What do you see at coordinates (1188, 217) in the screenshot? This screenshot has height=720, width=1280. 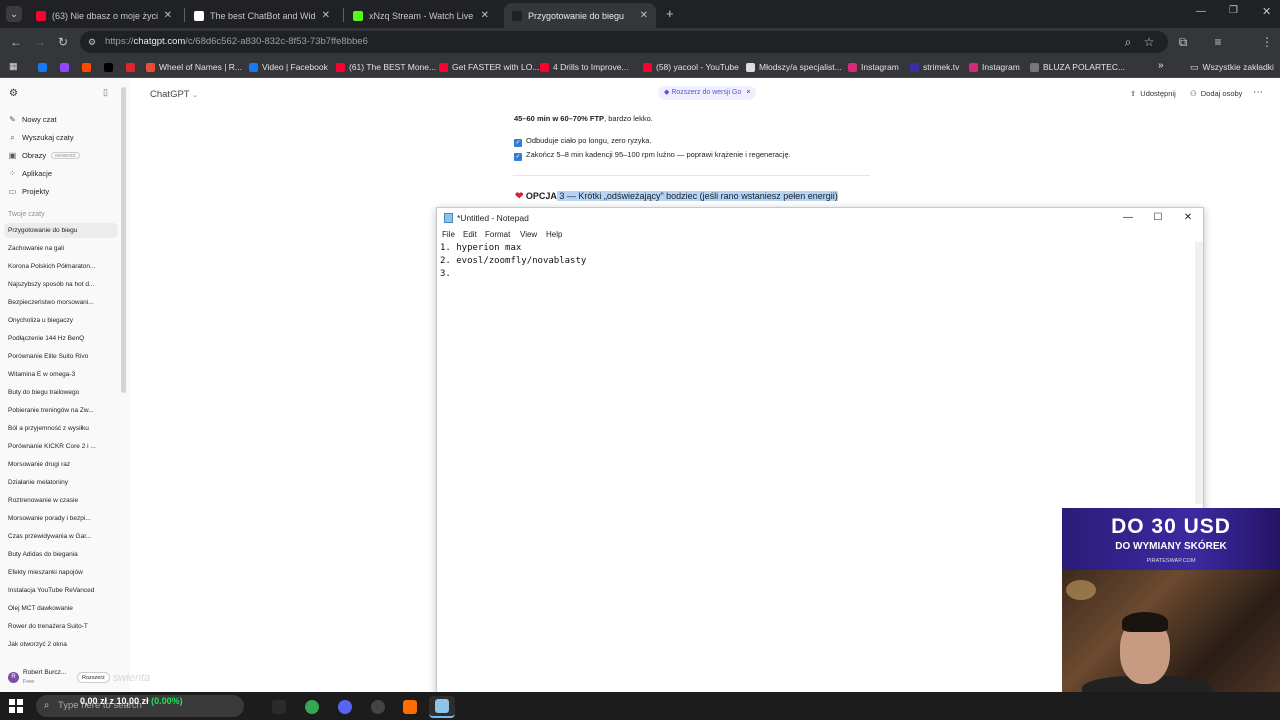 I see `close-icon: ✕` at bounding box center [1188, 217].